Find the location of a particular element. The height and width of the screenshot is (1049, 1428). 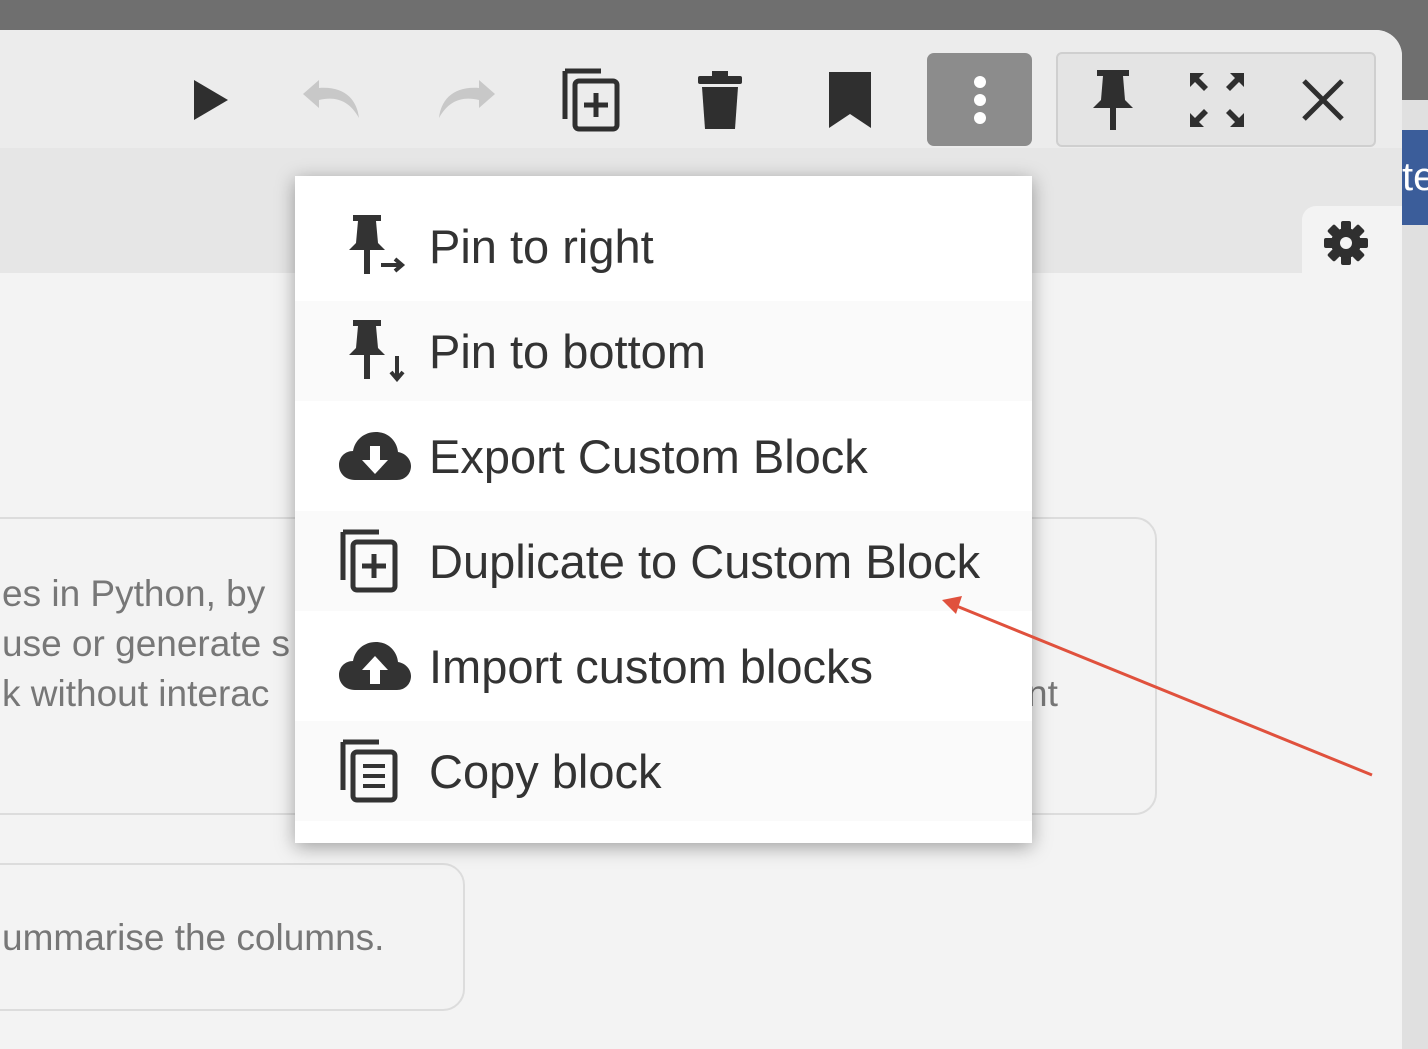

annotation-arrow-line is located at coordinates (1163, 690).